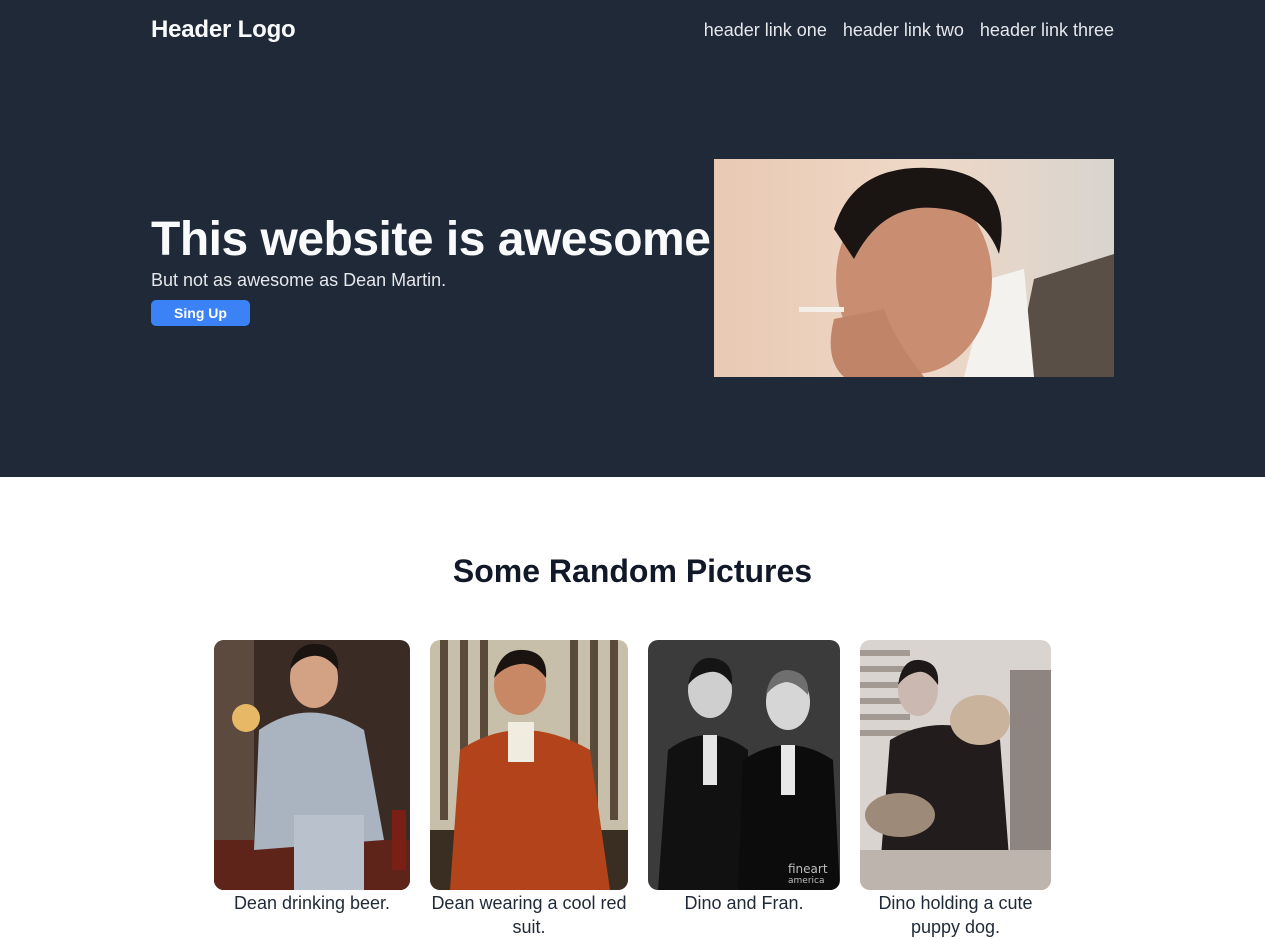  What do you see at coordinates (431, 239) in the screenshot?
I see `hero-title: This website is awesome` at bounding box center [431, 239].